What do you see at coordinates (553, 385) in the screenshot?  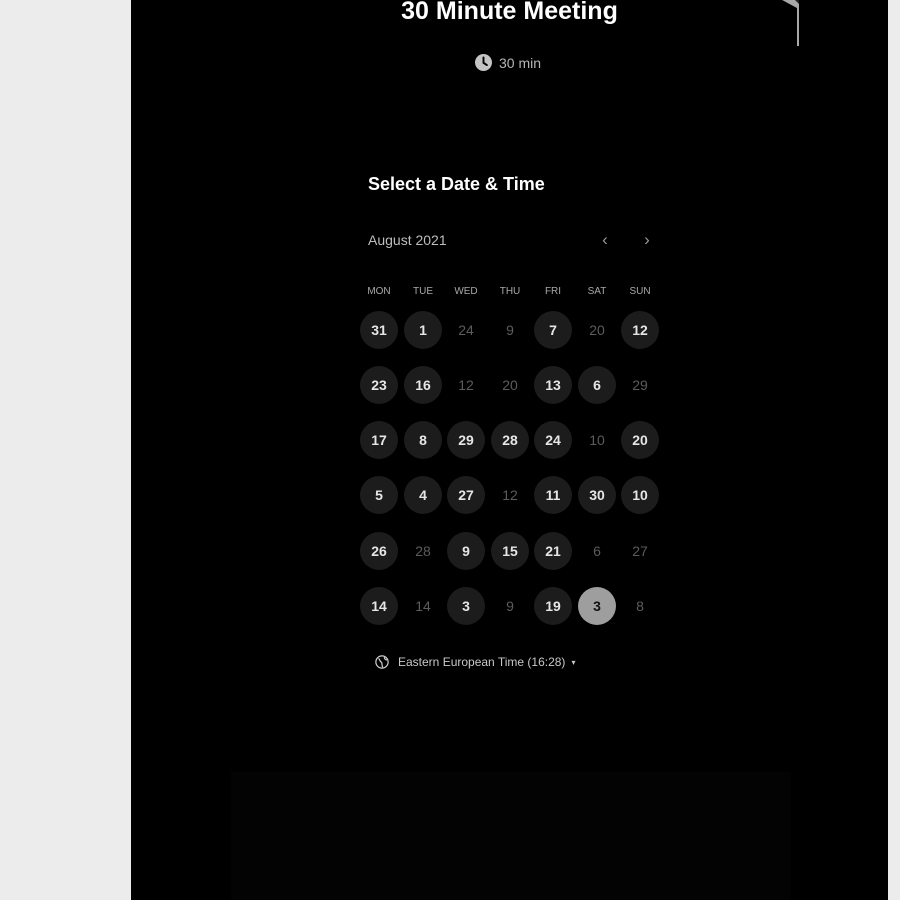 I see `calendar-day: 13` at bounding box center [553, 385].